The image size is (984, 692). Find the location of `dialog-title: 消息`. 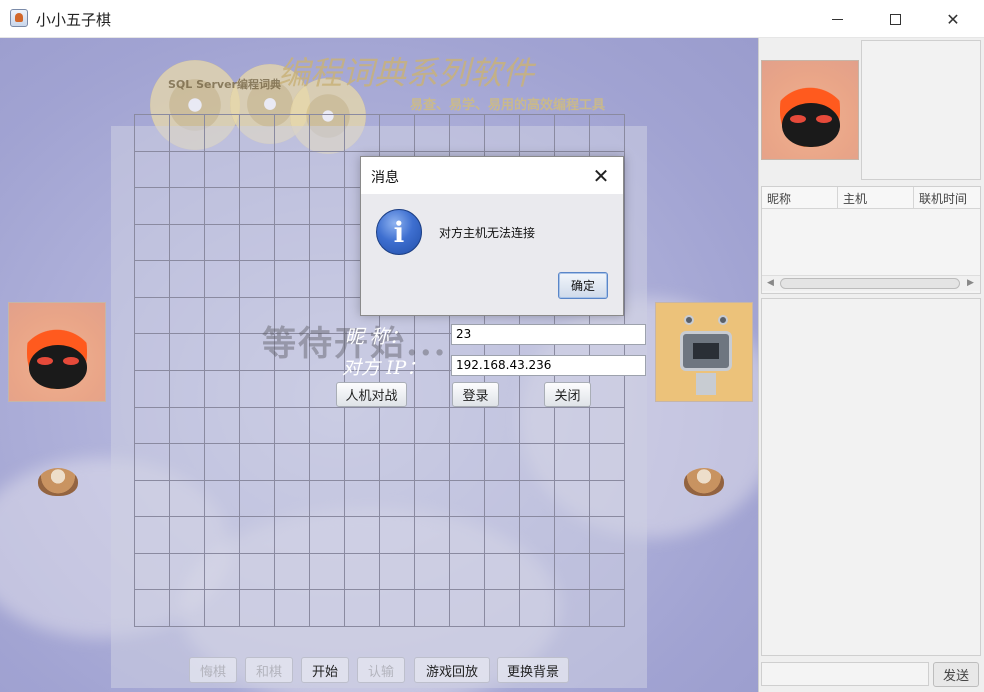

dialog-title: 消息 is located at coordinates (385, 178).